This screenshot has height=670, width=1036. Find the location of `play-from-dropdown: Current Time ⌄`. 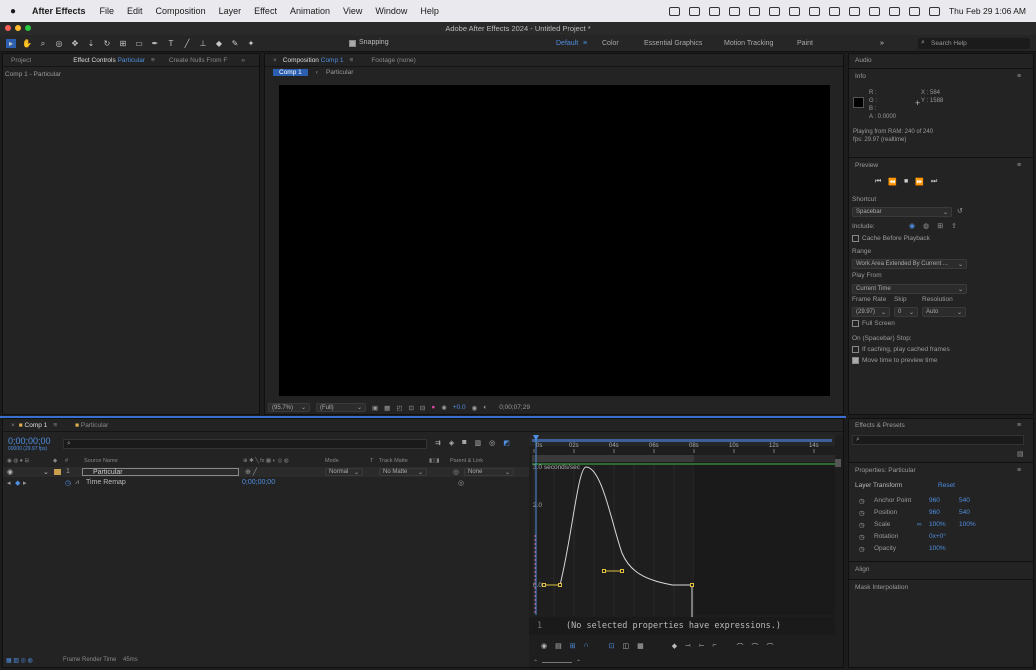

play-from-dropdown: Current Time ⌄ is located at coordinates (909, 289).